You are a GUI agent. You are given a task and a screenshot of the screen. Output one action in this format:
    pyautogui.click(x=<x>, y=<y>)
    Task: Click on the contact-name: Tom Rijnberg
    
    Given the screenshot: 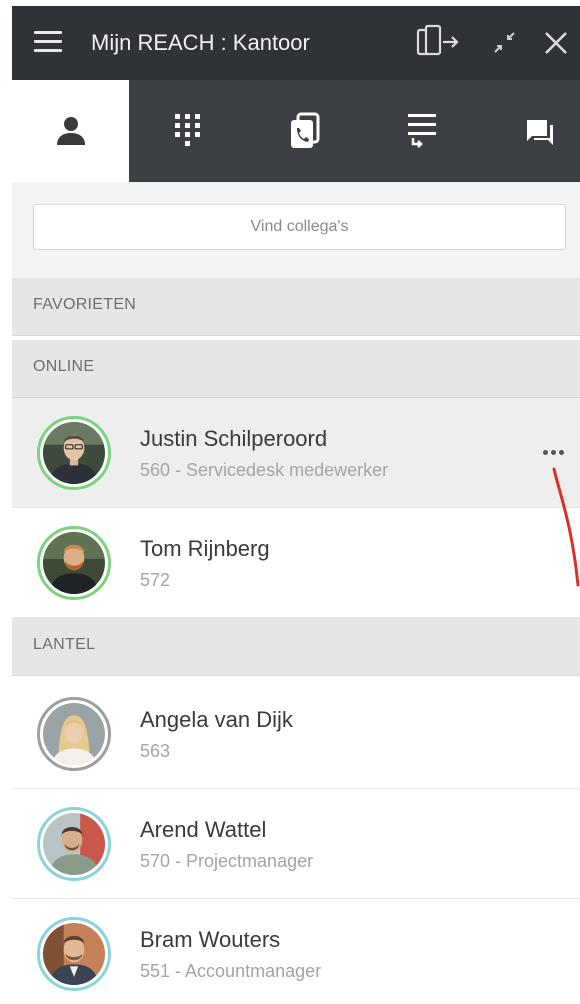 What is the action you would take?
    pyautogui.click(x=205, y=548)
    